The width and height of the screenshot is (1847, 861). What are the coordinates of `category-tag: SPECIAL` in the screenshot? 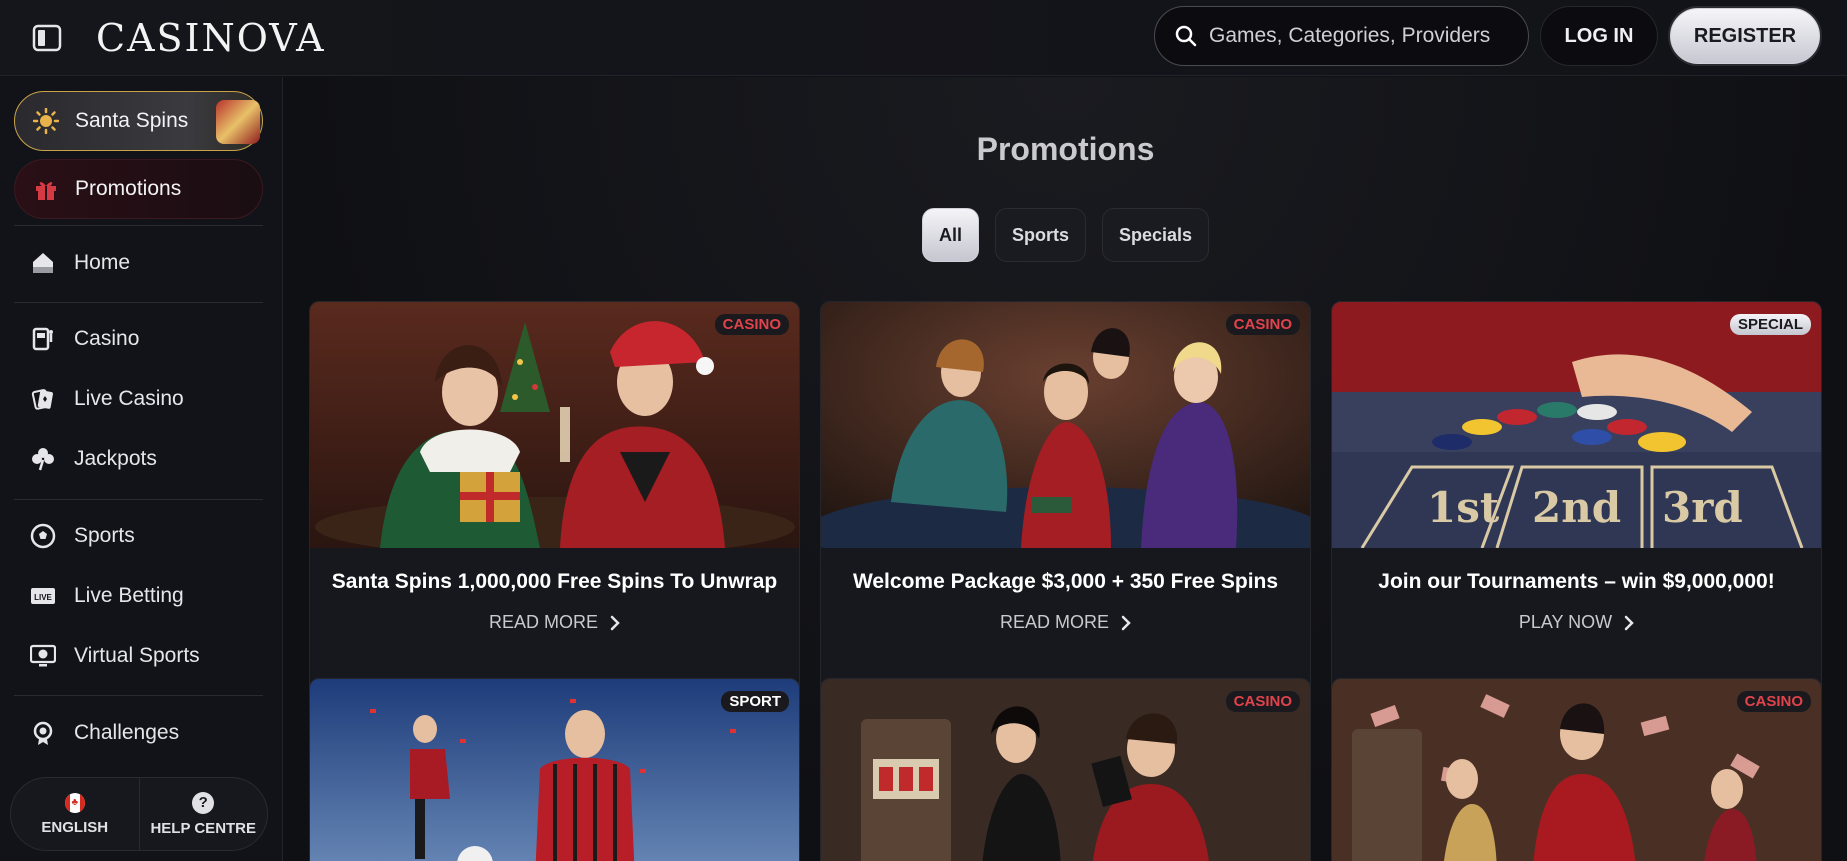 It's located at (1770, 324).